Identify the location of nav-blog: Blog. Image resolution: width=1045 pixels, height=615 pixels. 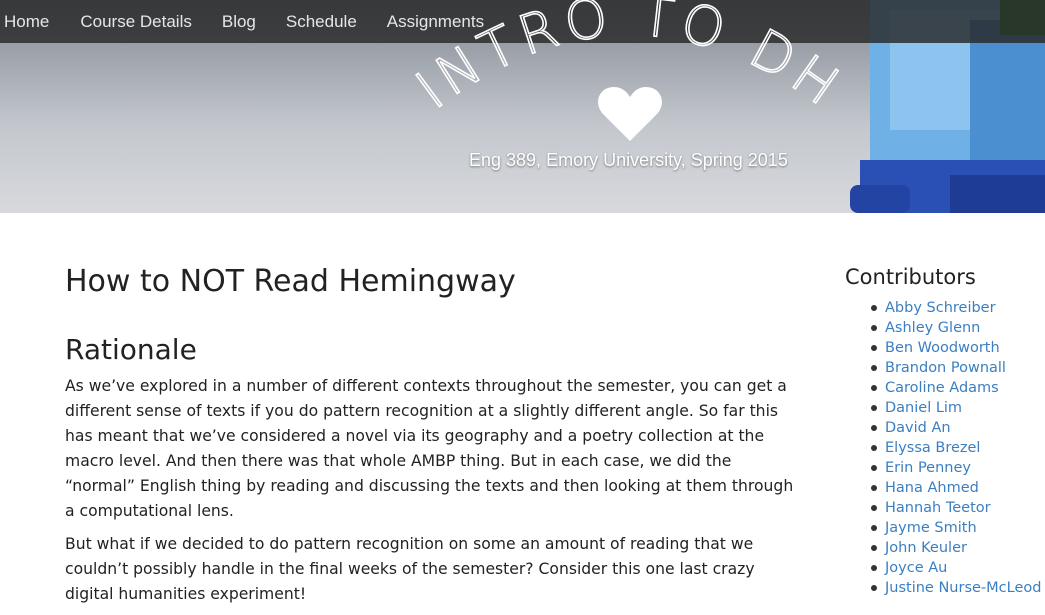
(239, 22).